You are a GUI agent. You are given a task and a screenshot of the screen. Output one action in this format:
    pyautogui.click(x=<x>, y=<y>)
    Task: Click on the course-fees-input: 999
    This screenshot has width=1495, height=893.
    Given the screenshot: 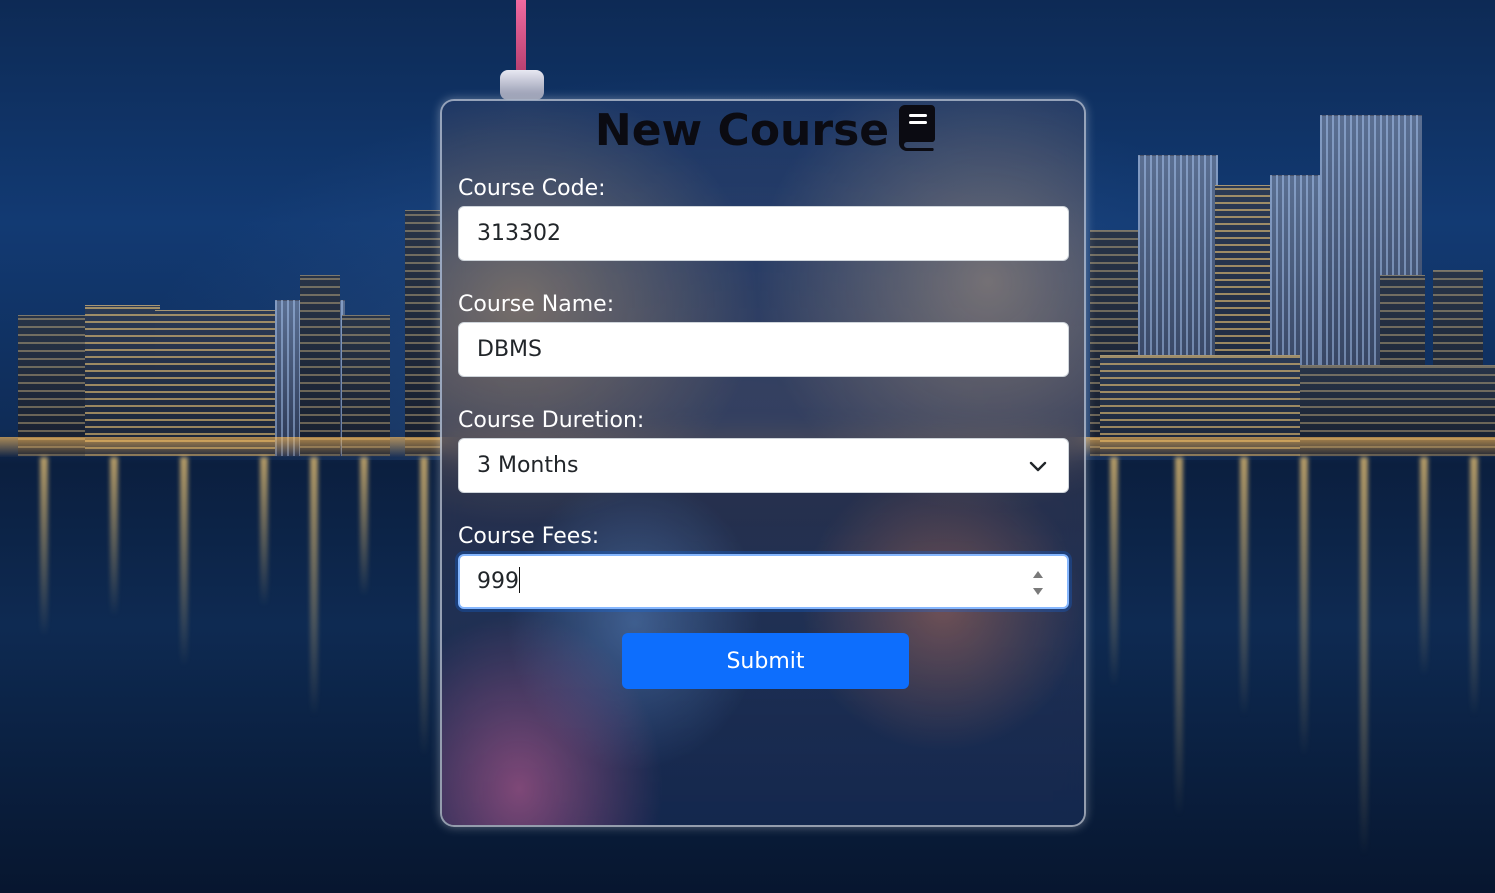 What is the action you would take?
    pyautogui.click(x=763, y=581)
    